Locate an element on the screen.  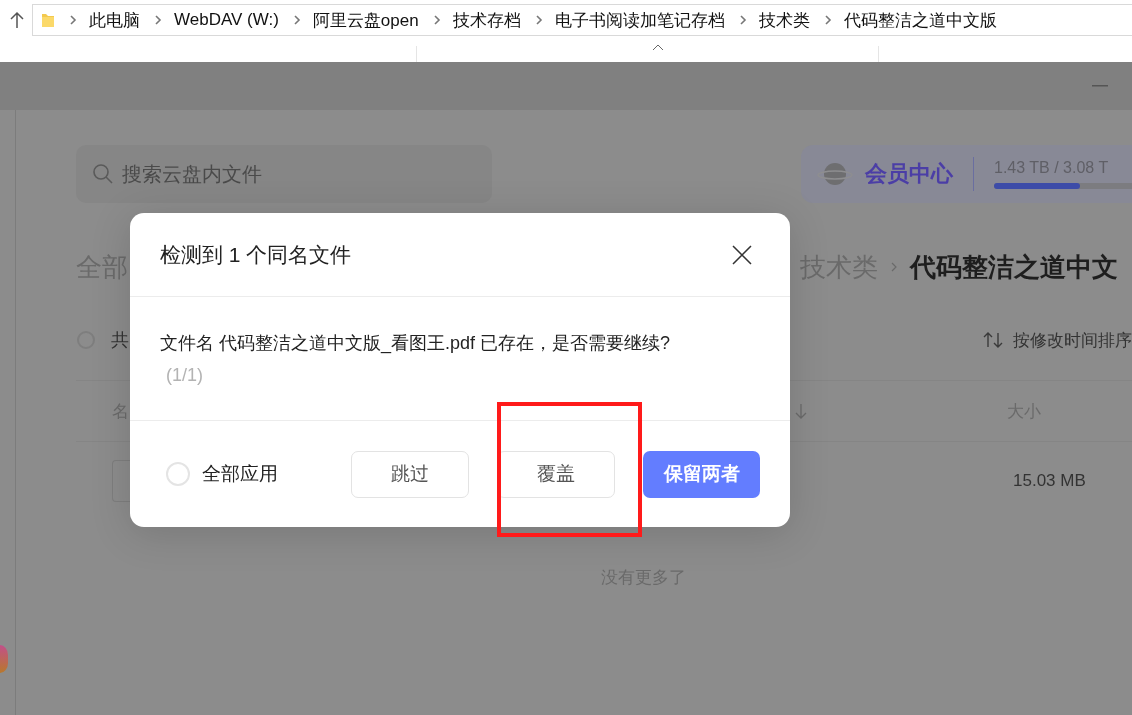
dialog-button: 跳过 is located at coordinates (410, 474).